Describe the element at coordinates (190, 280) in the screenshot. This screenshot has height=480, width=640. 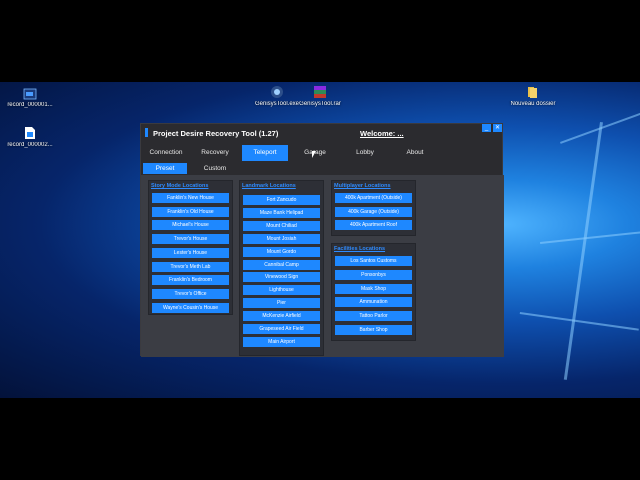
I see `story-location-button: Franklin's Bedroom` at that location.